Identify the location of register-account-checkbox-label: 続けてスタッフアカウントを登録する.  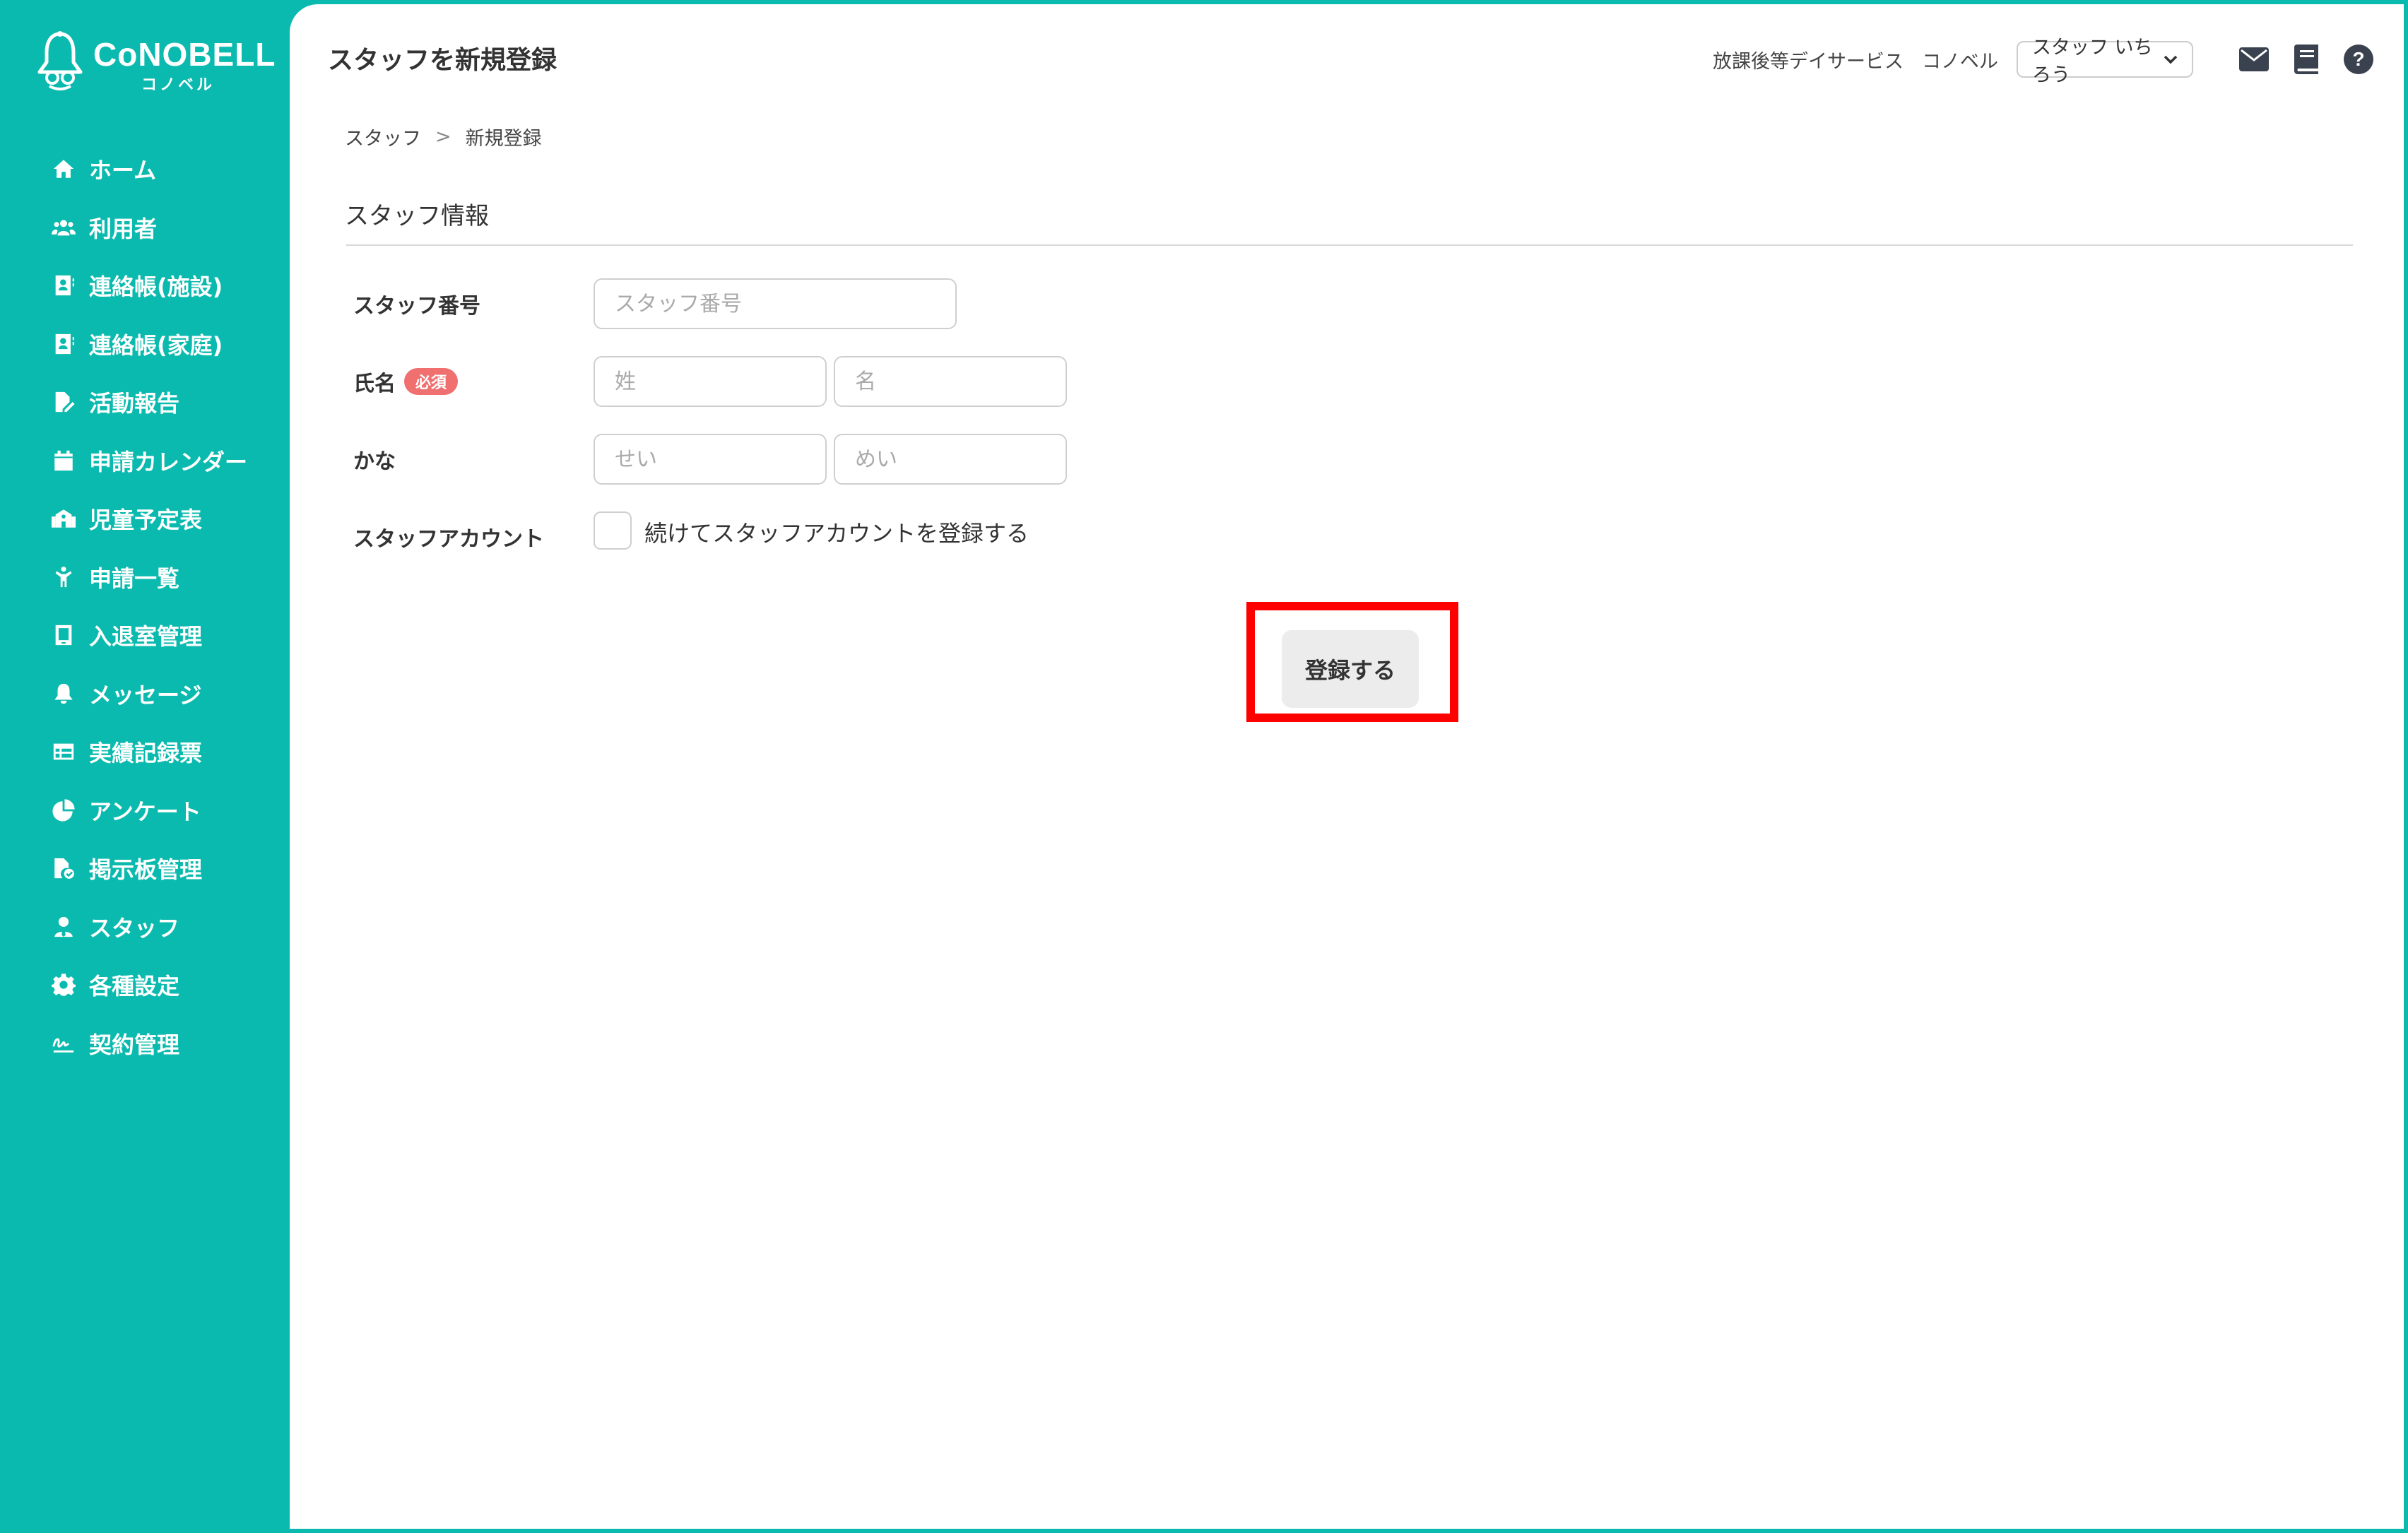
(836, 532).